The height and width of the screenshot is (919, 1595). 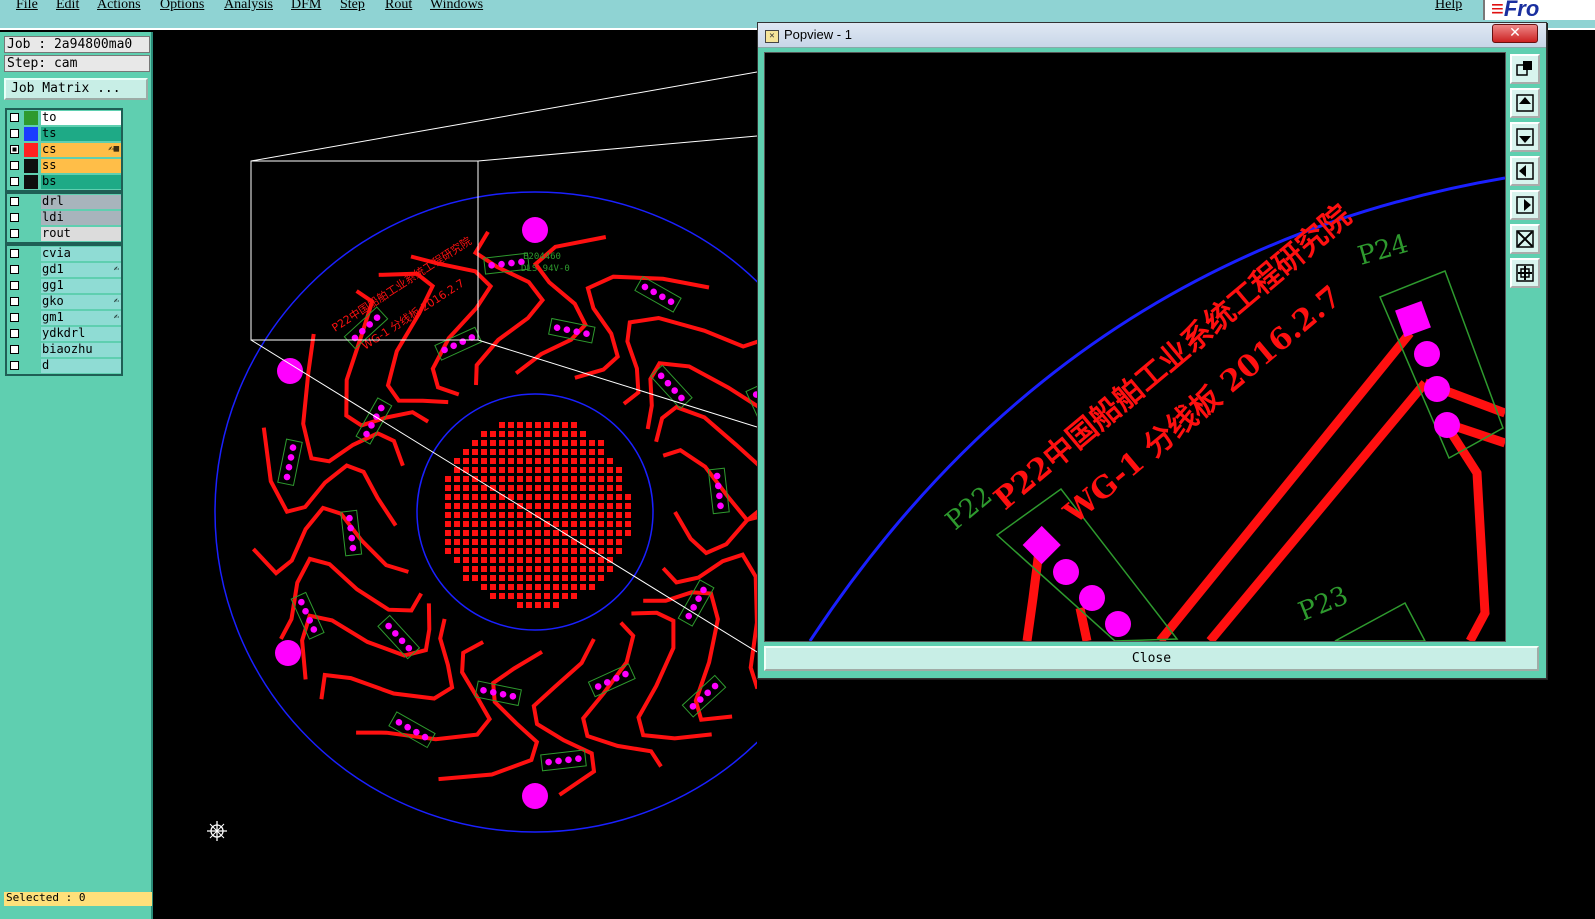 I want to click on menu-options: Options, so click(x=182, y=6).